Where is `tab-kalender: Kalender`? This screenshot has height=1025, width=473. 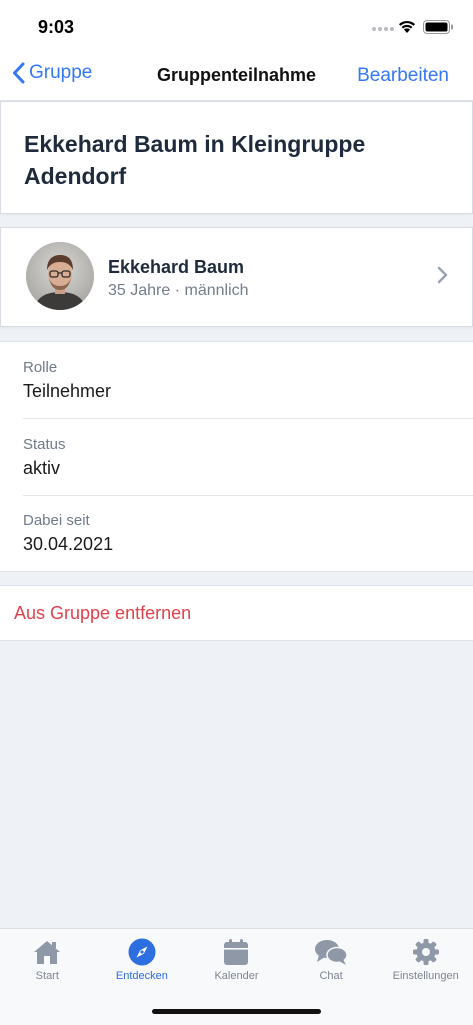 tab-kalender: Kalender is located at coordinates (236, 959).